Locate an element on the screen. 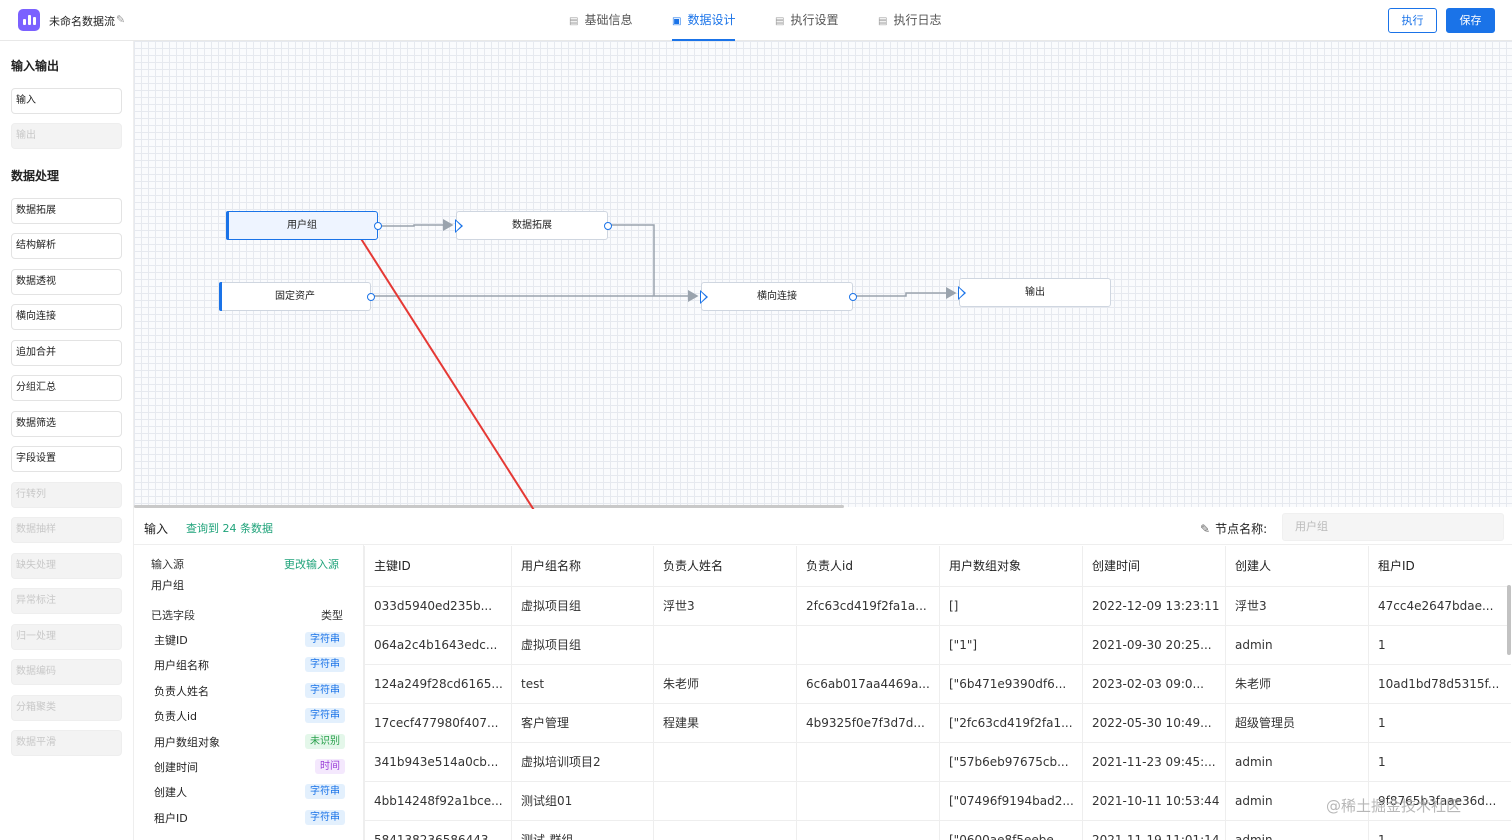  io-section-title: 输入输出 is located at coordinates (35, 66).